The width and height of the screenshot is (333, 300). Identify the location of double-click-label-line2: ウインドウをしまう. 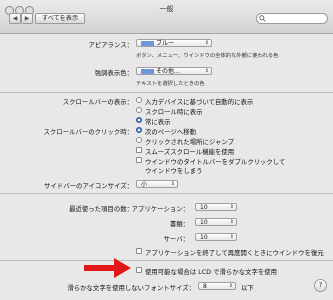
(174, 171).